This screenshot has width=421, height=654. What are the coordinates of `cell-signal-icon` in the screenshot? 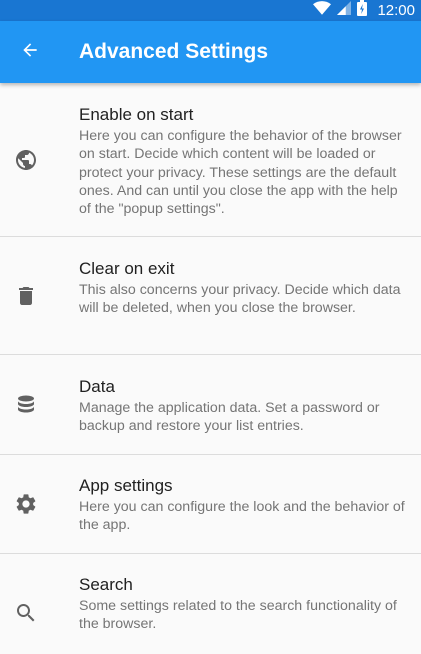 It's located at (344, 10).